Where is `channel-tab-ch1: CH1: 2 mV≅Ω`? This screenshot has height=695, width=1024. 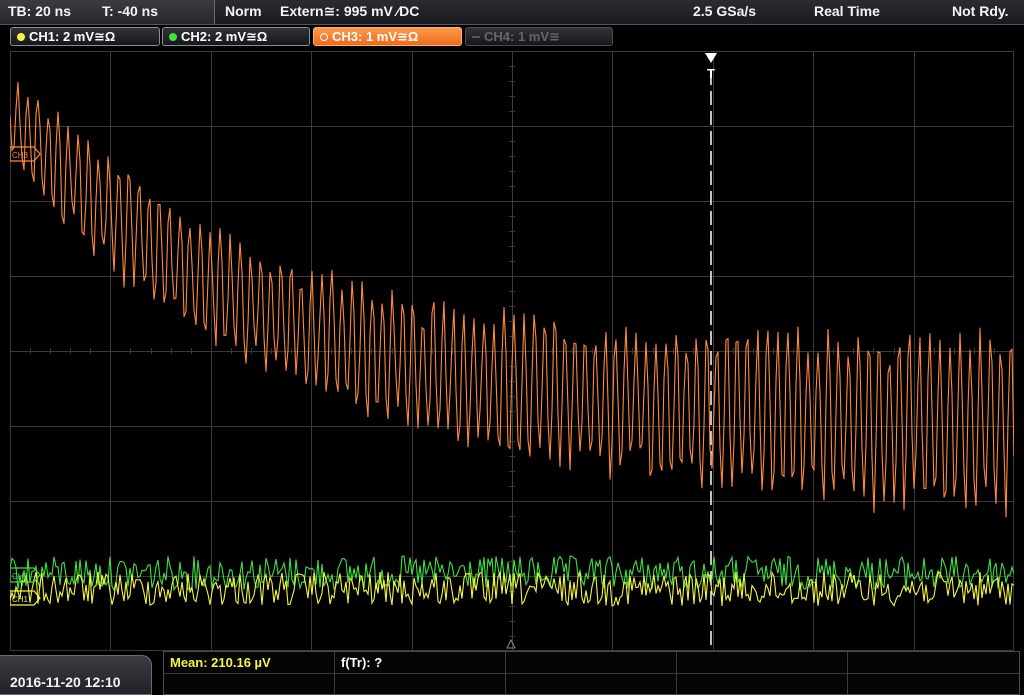 channel-tab-ch1: CH1: 2 mV≅Ω is located at coordinates (85, 36).